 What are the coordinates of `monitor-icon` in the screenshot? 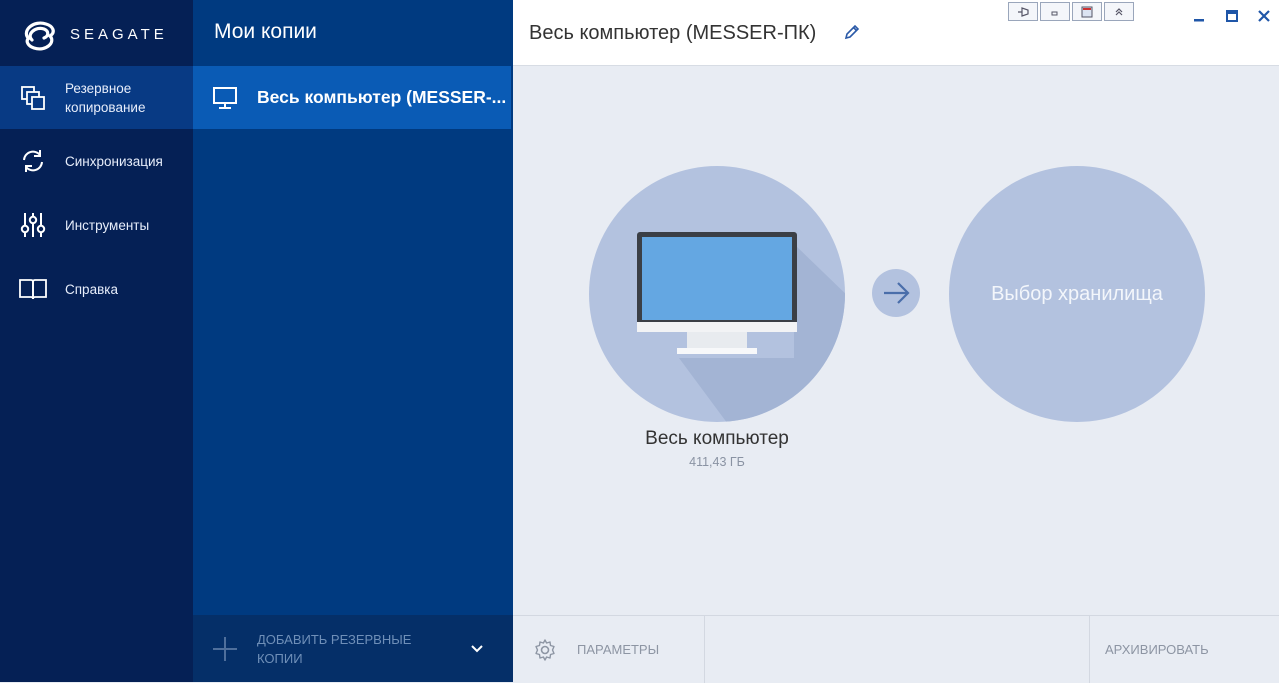 It's located at (225, 98).